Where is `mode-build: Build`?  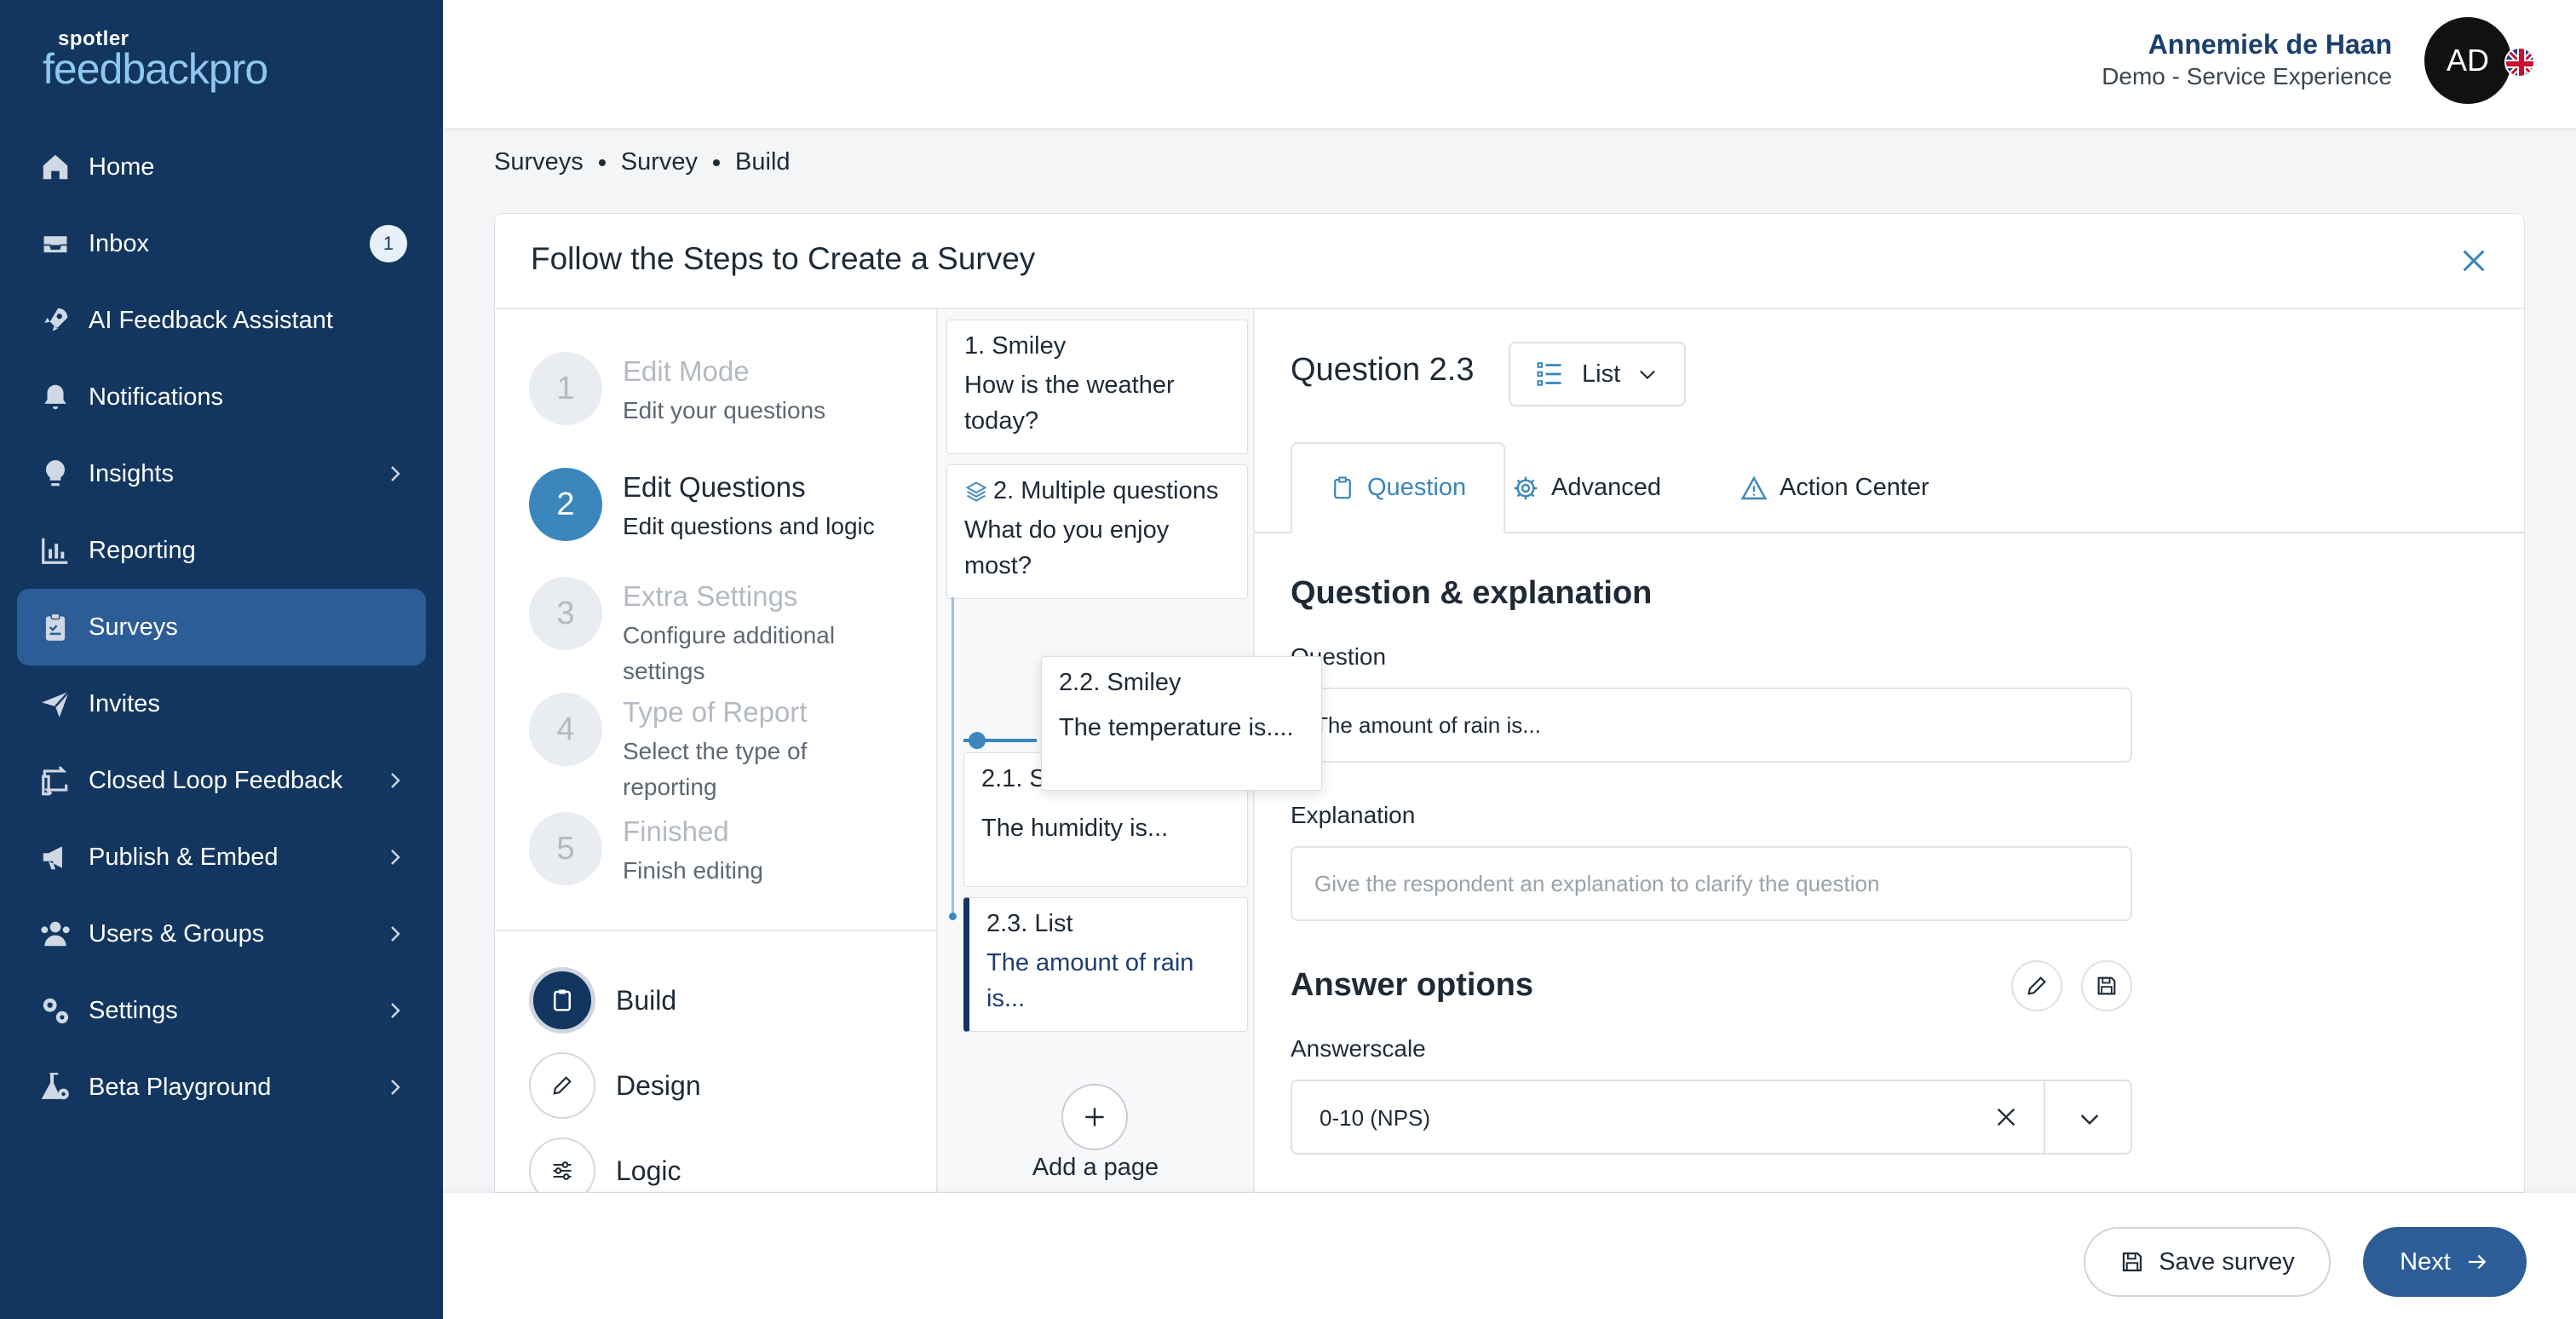 mode-build: Build is located at coordinates (603, 1001).